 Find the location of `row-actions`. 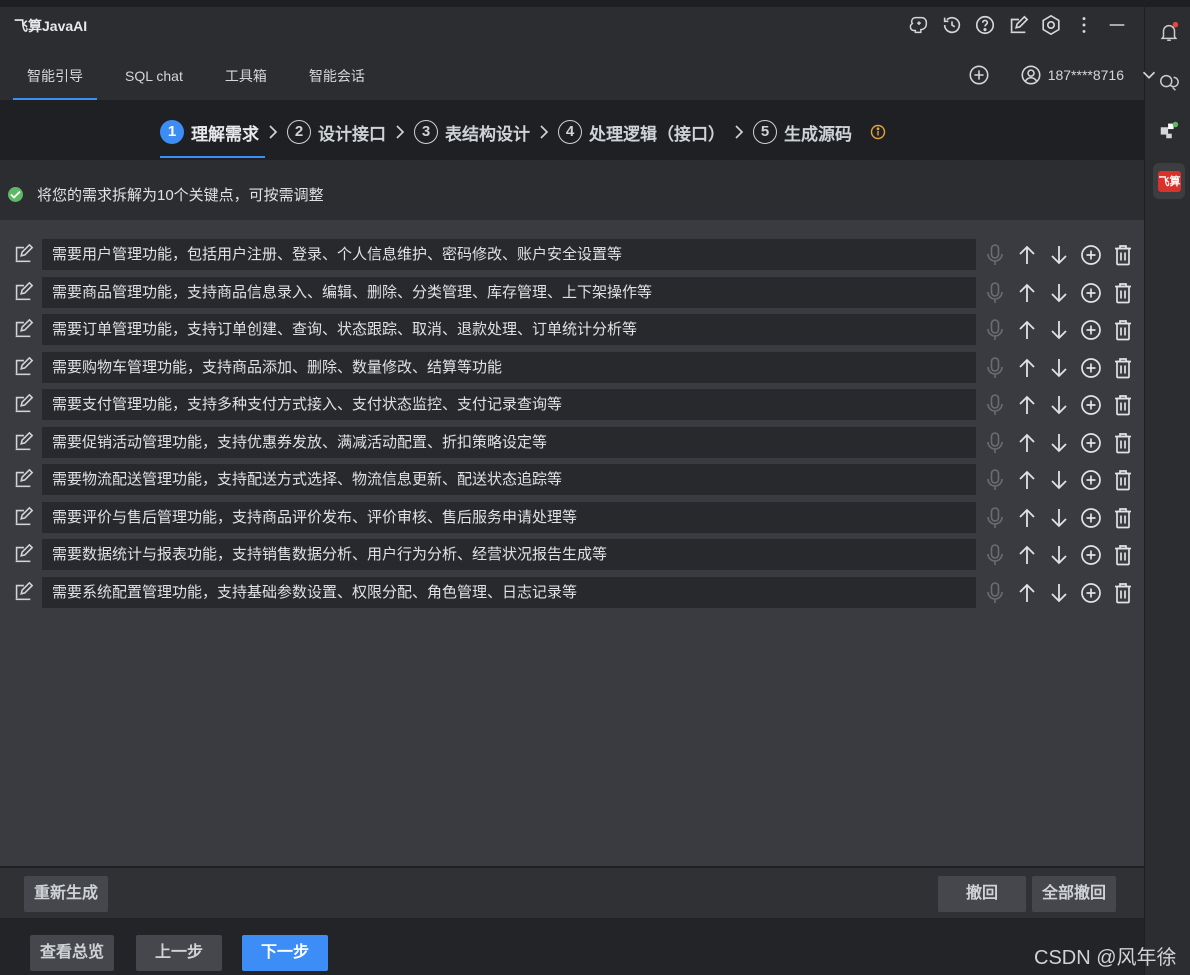

row-actions is located at coordinates (1059, 480).